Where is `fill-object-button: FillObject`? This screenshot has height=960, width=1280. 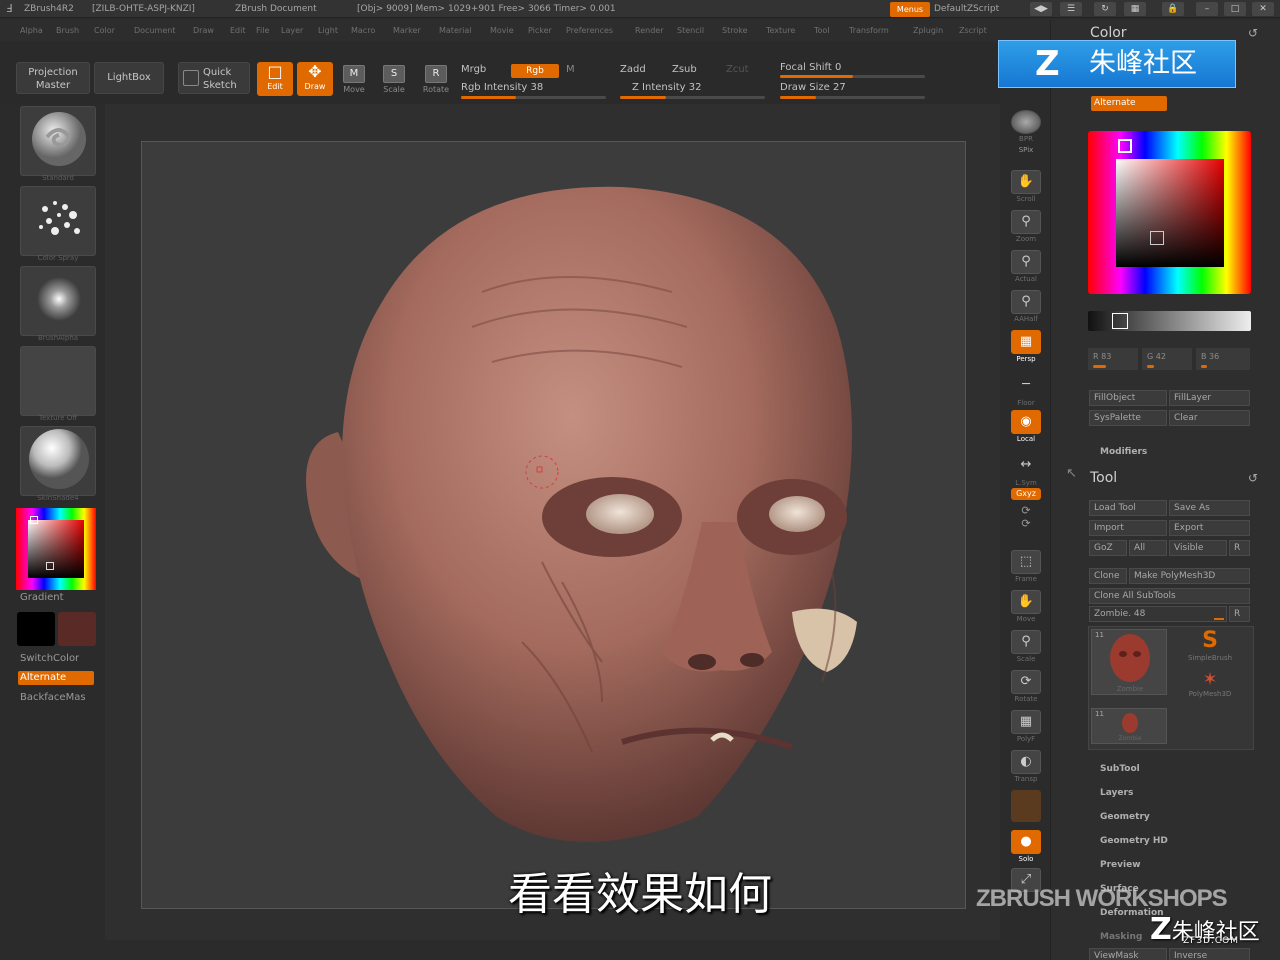
fill-object-button: FillObject is located at coordinates (1128, 398).